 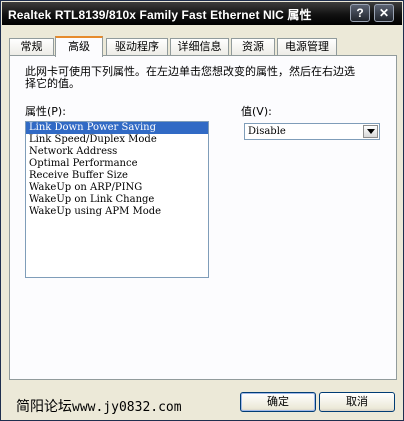 What do you see at coordinates (117, 188) in the screenshot?
I see `list-item: WakeUp on ARP/PING` at bounding box center [117, 188].